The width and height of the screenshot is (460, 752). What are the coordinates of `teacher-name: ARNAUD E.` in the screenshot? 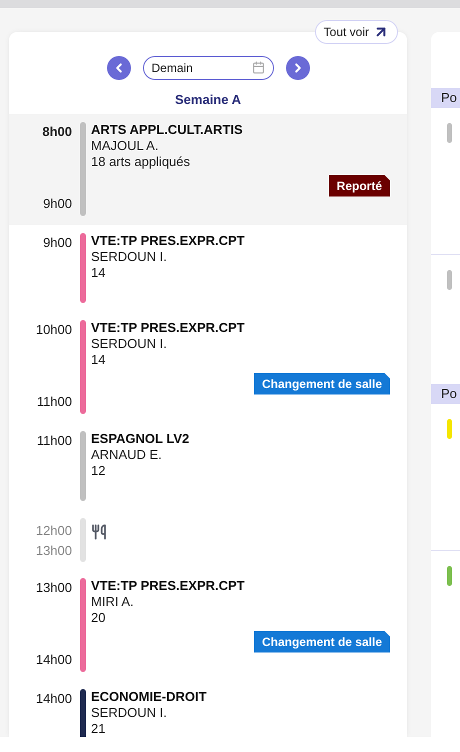 It's located at (127, 454).